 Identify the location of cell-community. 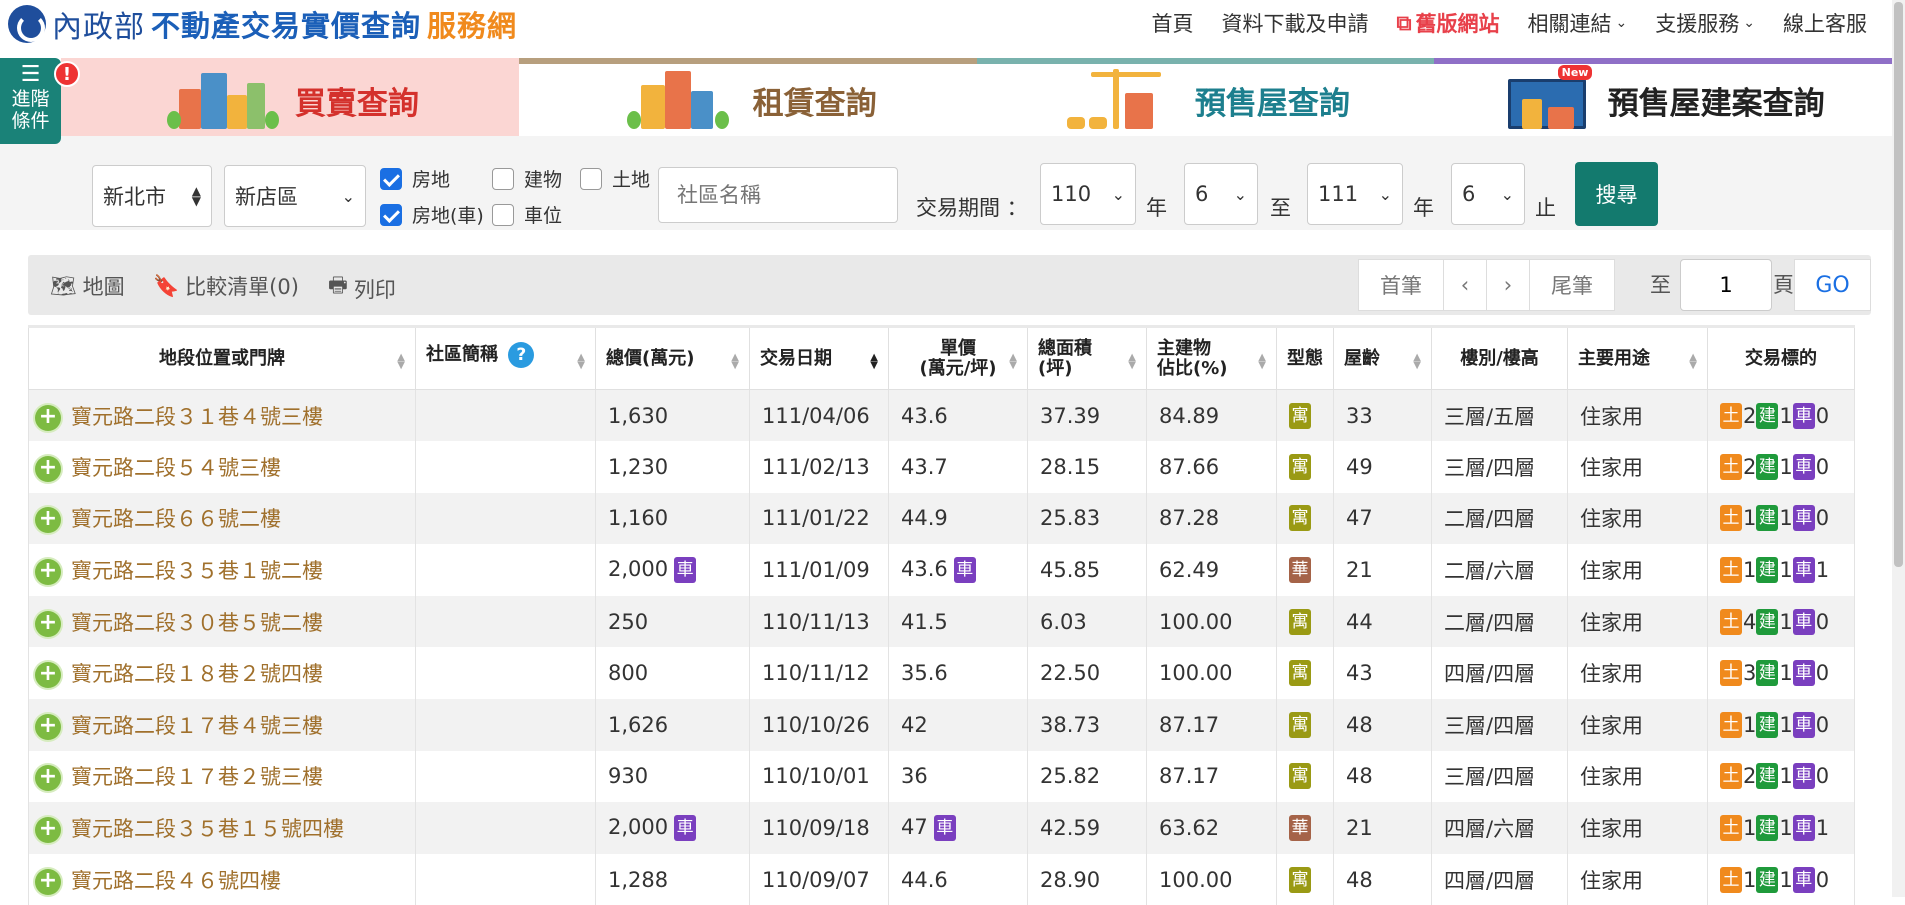
(506, 673).